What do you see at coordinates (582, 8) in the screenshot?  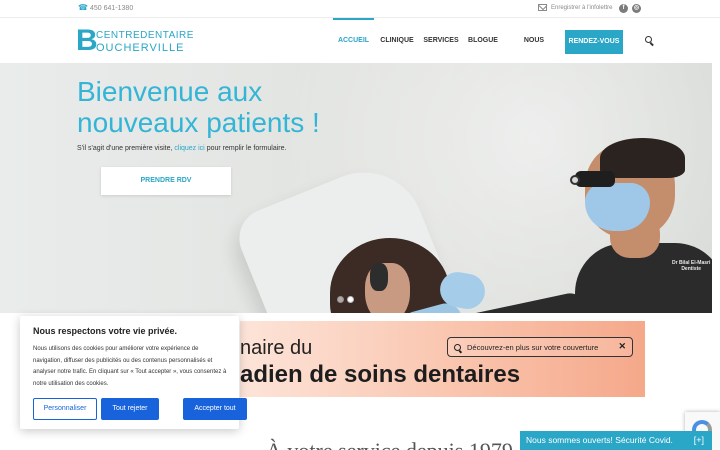 I see `newsletter-label: Enregistrer à l'infolettre` at bounding box center [582, 8].